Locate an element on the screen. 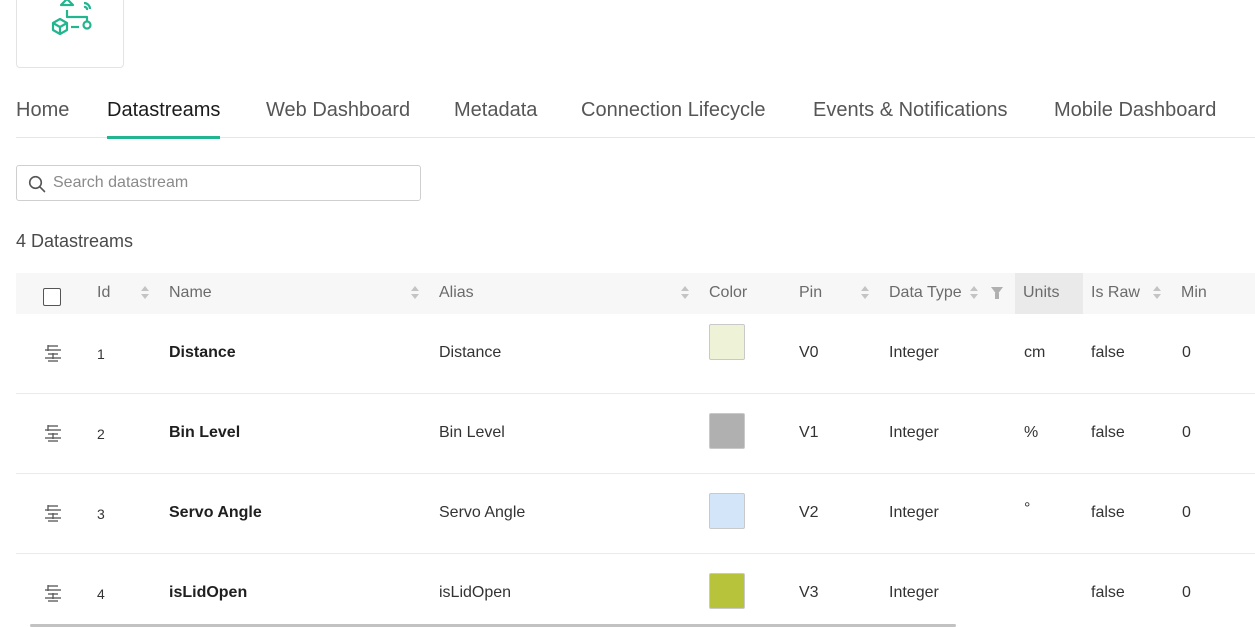 The image size is (1255, 627). cell-name: Servo Angle is located at coordinates (215, 513).